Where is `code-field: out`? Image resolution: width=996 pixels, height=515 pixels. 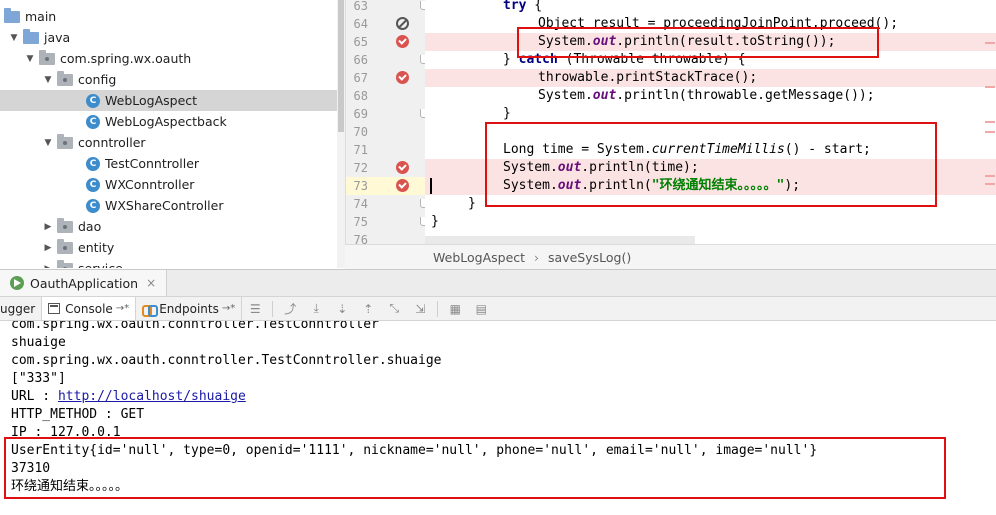
code-field: out is located at coordinates (604, 95).